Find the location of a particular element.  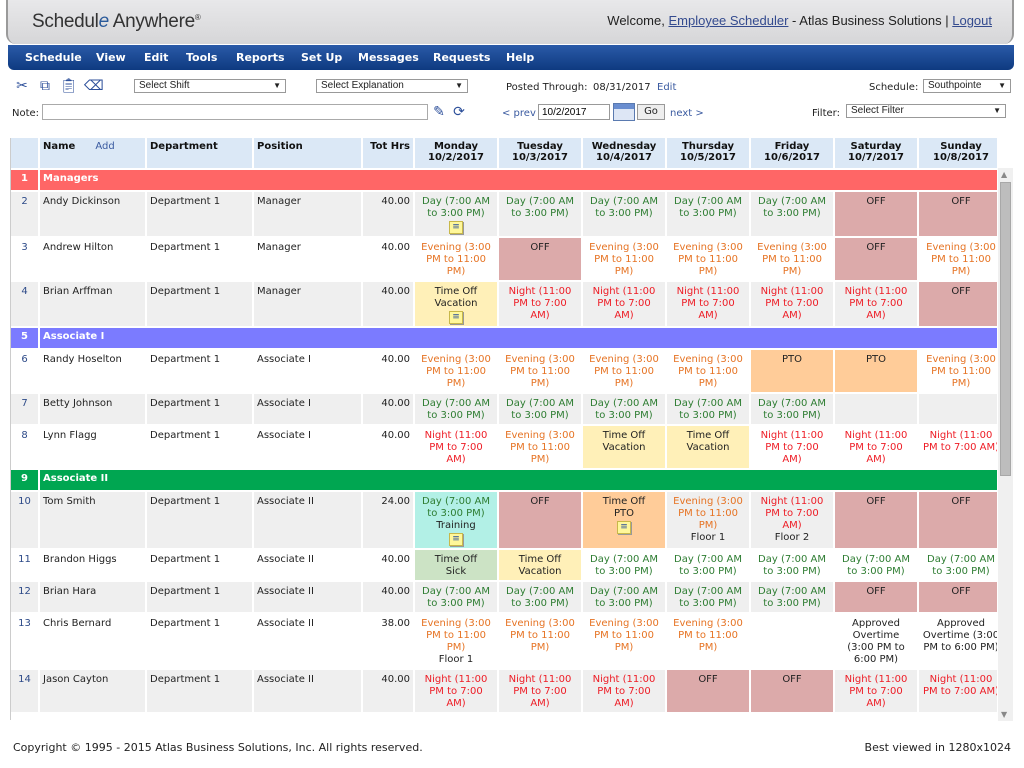

shift-cell: Time Off Vacation is located at coordinates (624, 447).